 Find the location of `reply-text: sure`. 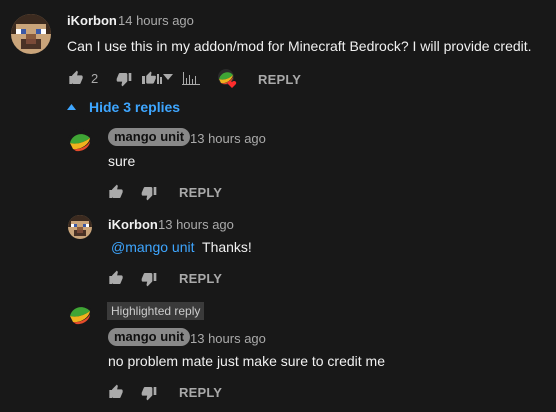

reply-text: sure is located at coordinates (122, 161).